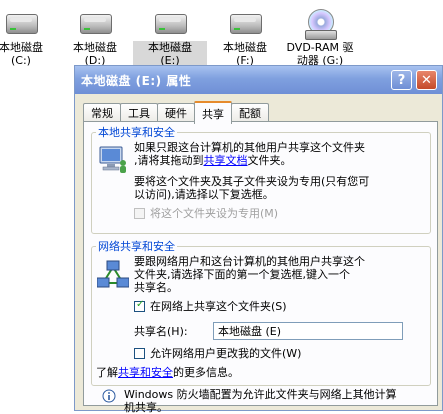 The height and width of the screenshot is (414, 443). What do you see at coordinates (204, 194) in the screenshot?
I see `local-desc-line4: 以访问),请选择以下复选框。` at bounding box center [204, 194].